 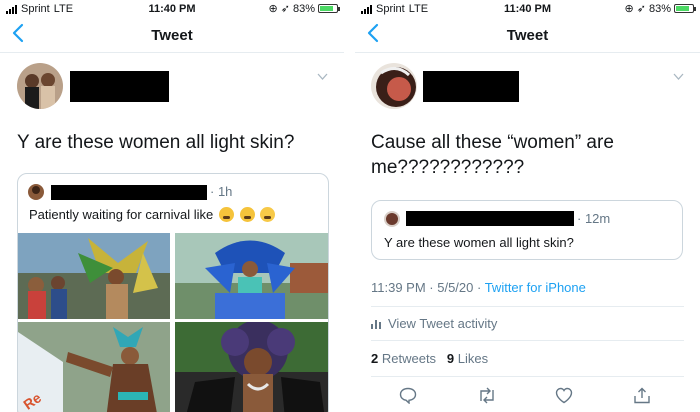 What do you see at coordinates (156, 142) in the screenshot?
I see `tweet-text: Y are these women all light skin?` at bounding box center [156, 142].